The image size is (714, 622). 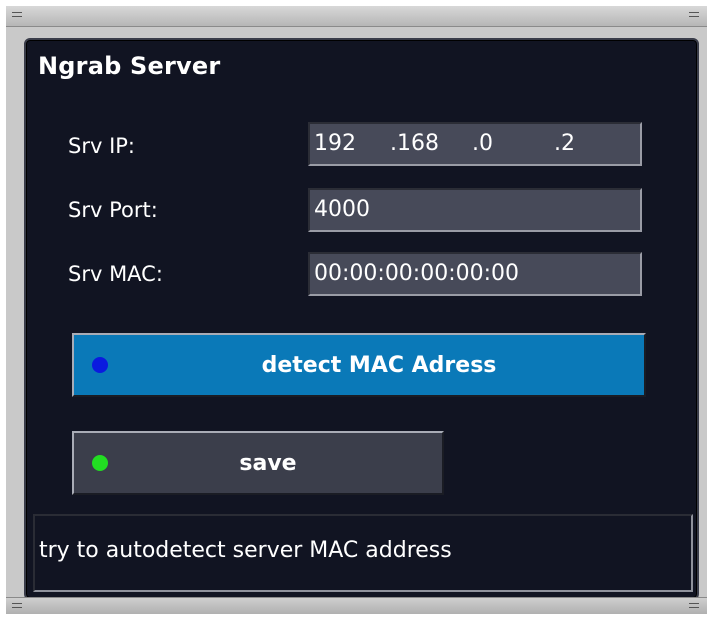 I want to click on window-bottombar, so click(x=356, y=605).